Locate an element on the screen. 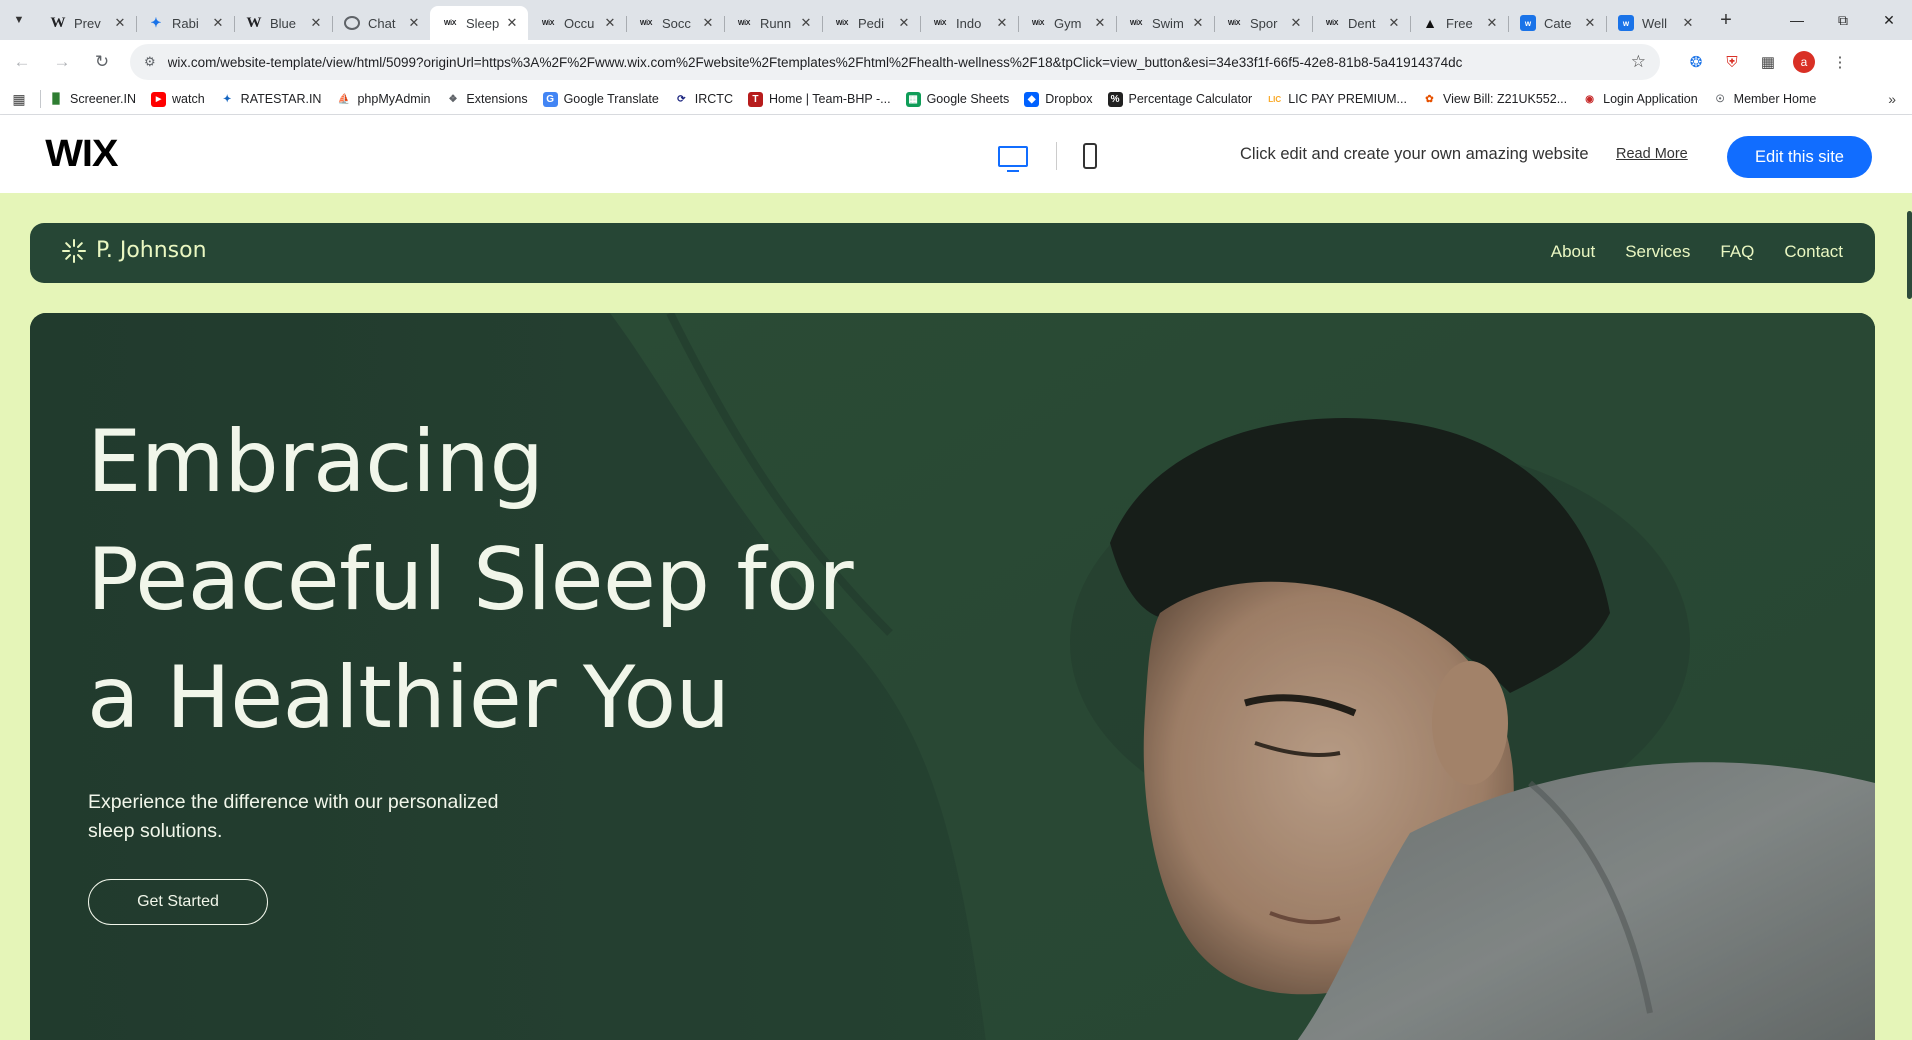 The height and width of the screenshot is (1040, 1912). nav-services: Services is located at coordinates (1657, 252).